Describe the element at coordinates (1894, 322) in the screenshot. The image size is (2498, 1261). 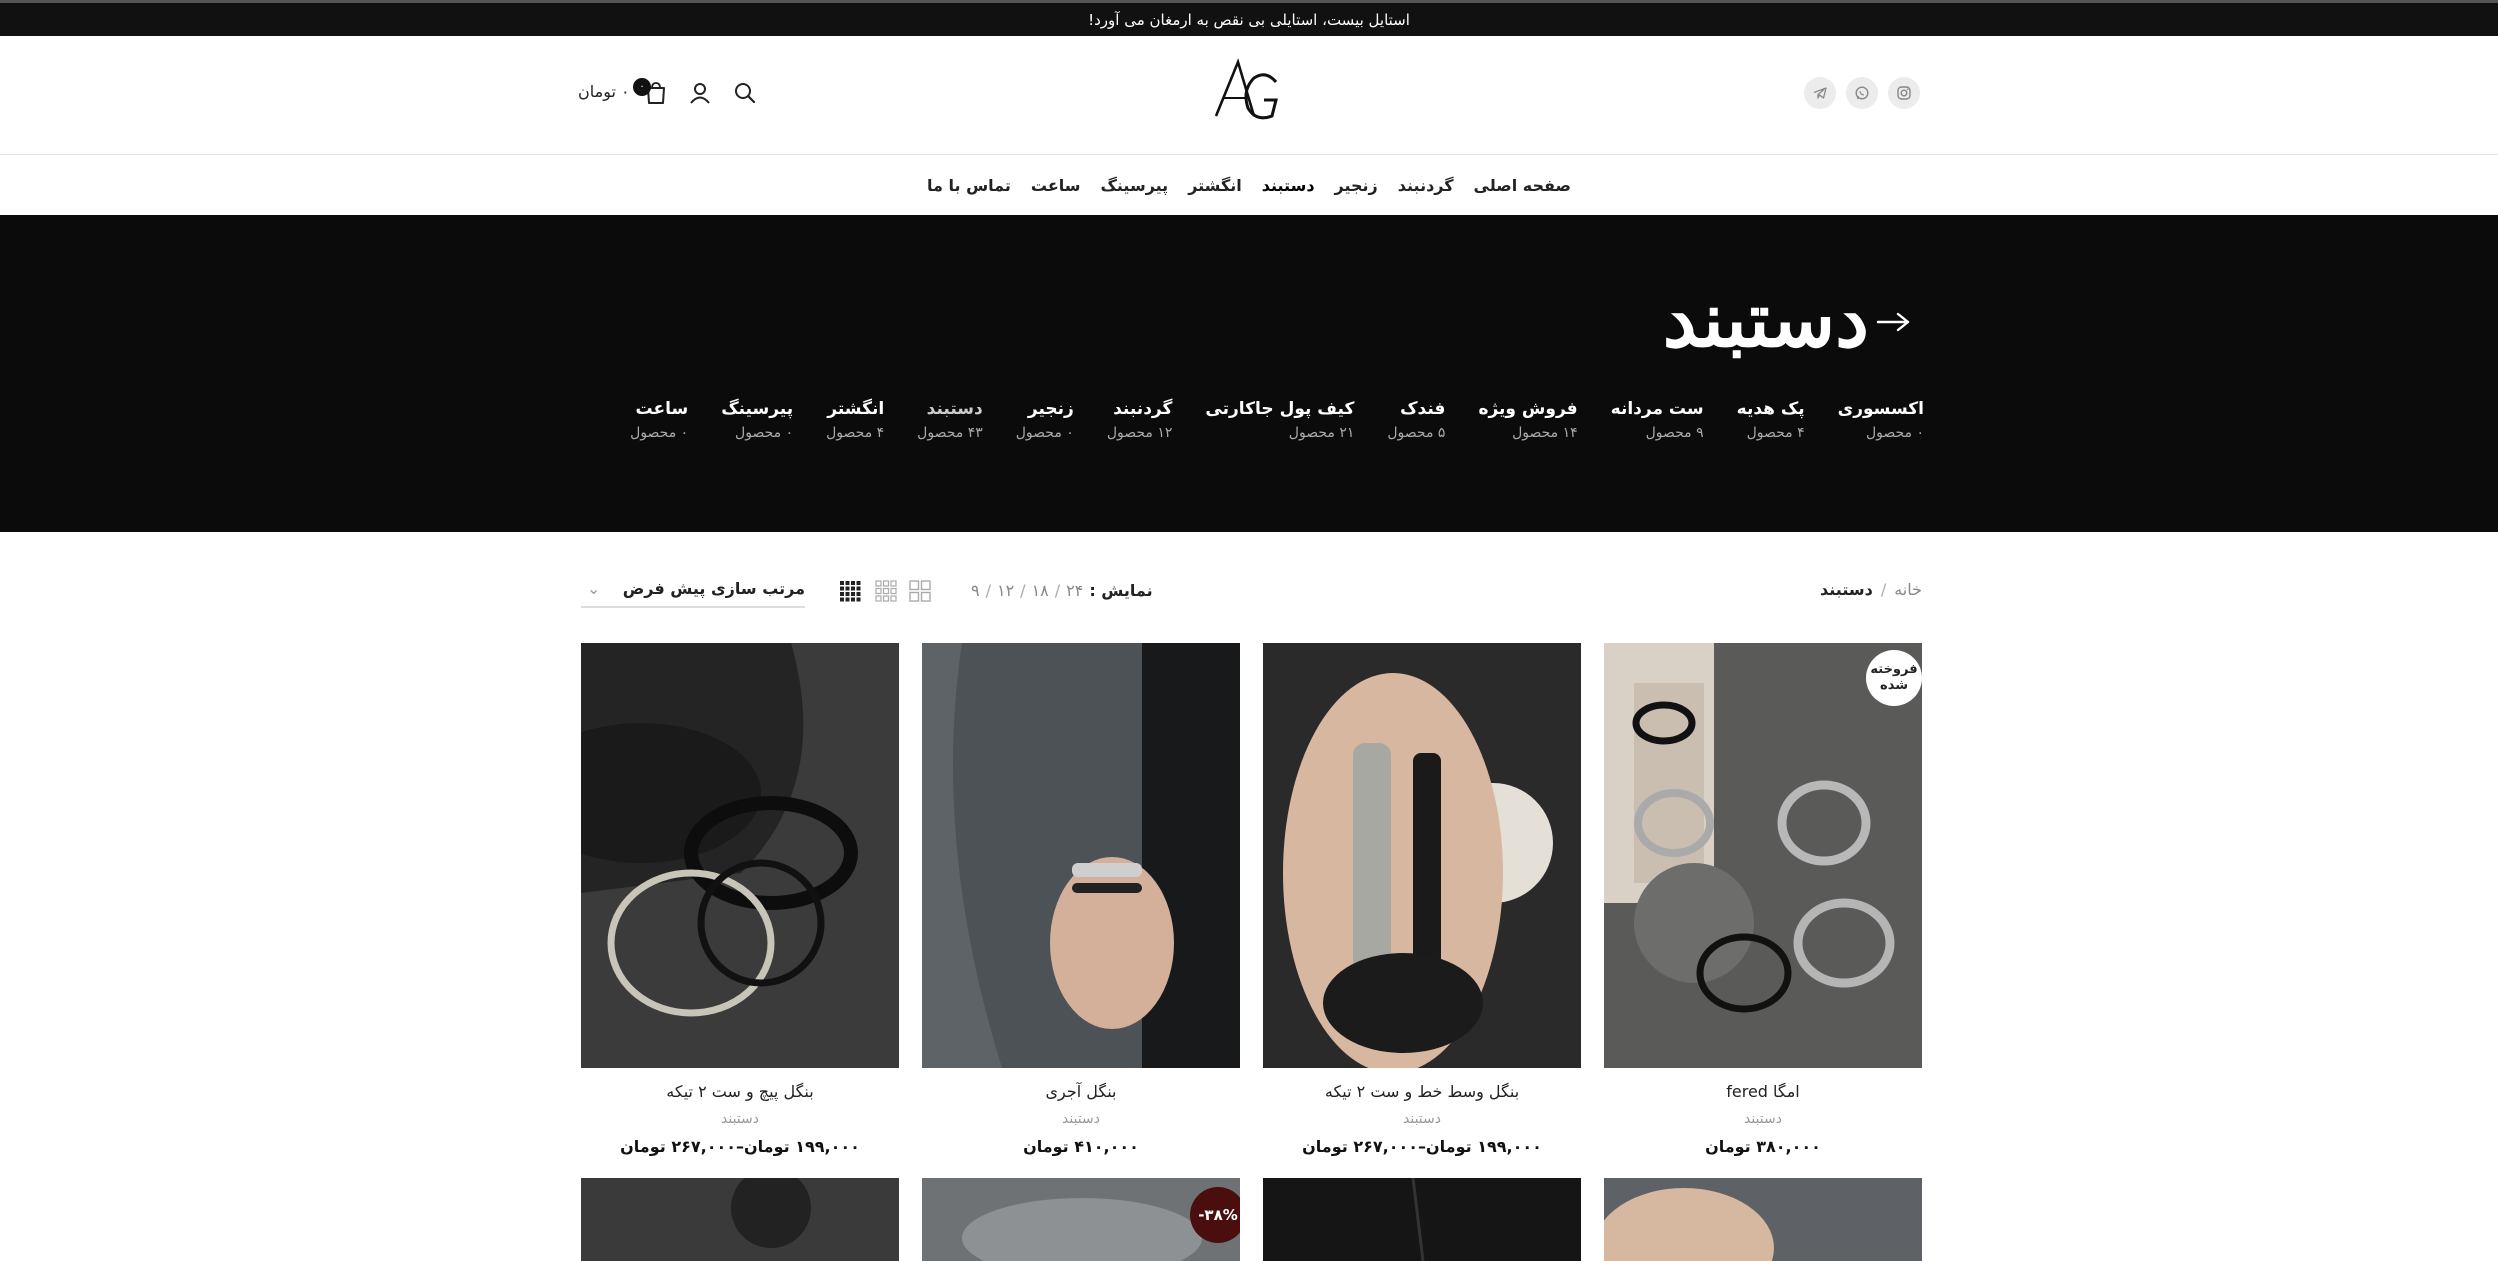
I see `arrow-right-icon` at that location.